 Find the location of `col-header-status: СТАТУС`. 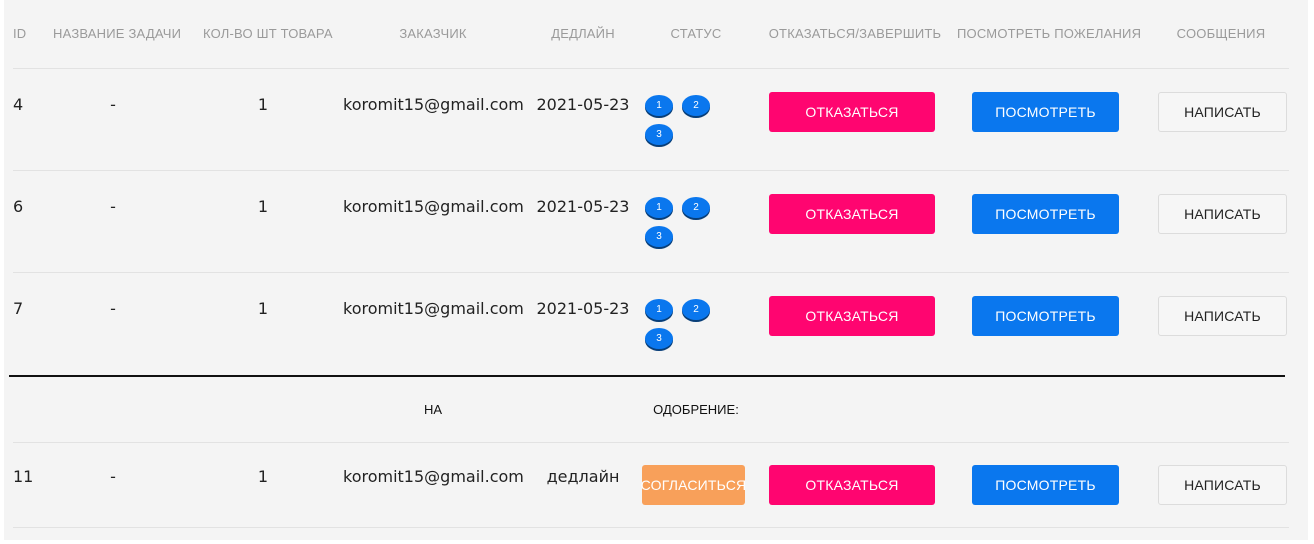

col-header-status: СТАТУС is located at coordinates (696, 33).